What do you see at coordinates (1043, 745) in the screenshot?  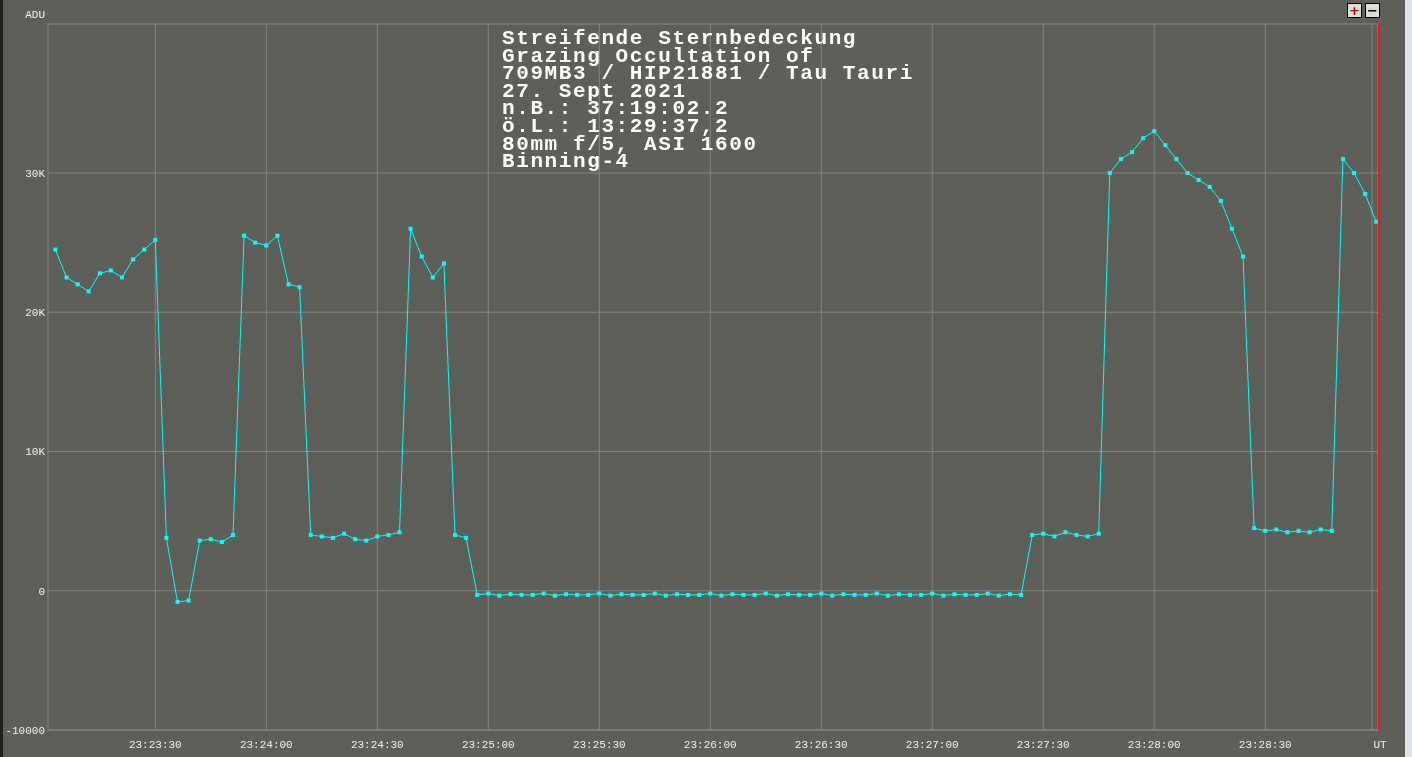 I see `x-tick-label: 23:27:30` at bounding box center [1043, 745].